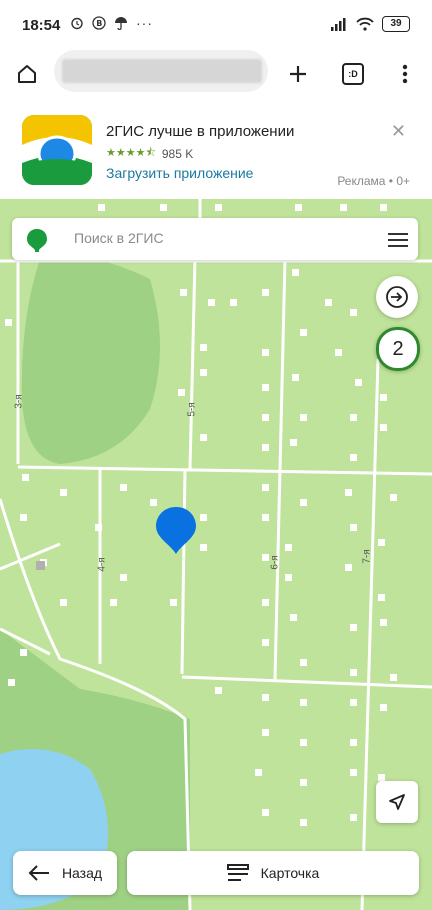 The image size is (432, 910). What do you see at coordinates (365, 24) in the screenshot?
I see `wifi-icon` at bounding box center [365, 24].